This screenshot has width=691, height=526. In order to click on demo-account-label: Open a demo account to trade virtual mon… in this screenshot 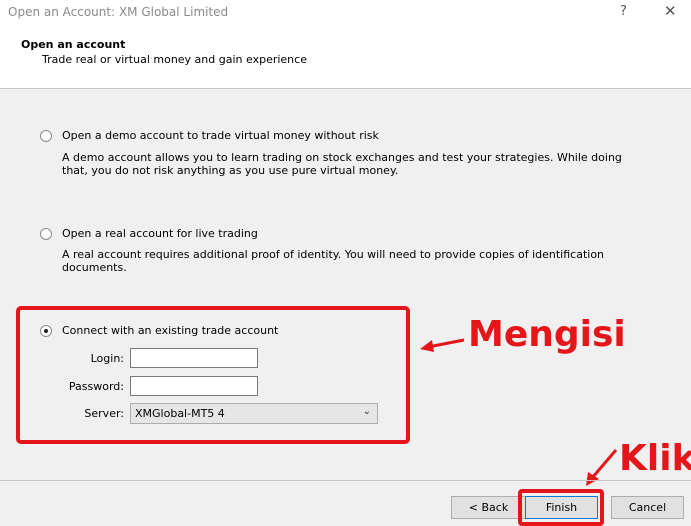, I will do `click(220, 135)`.